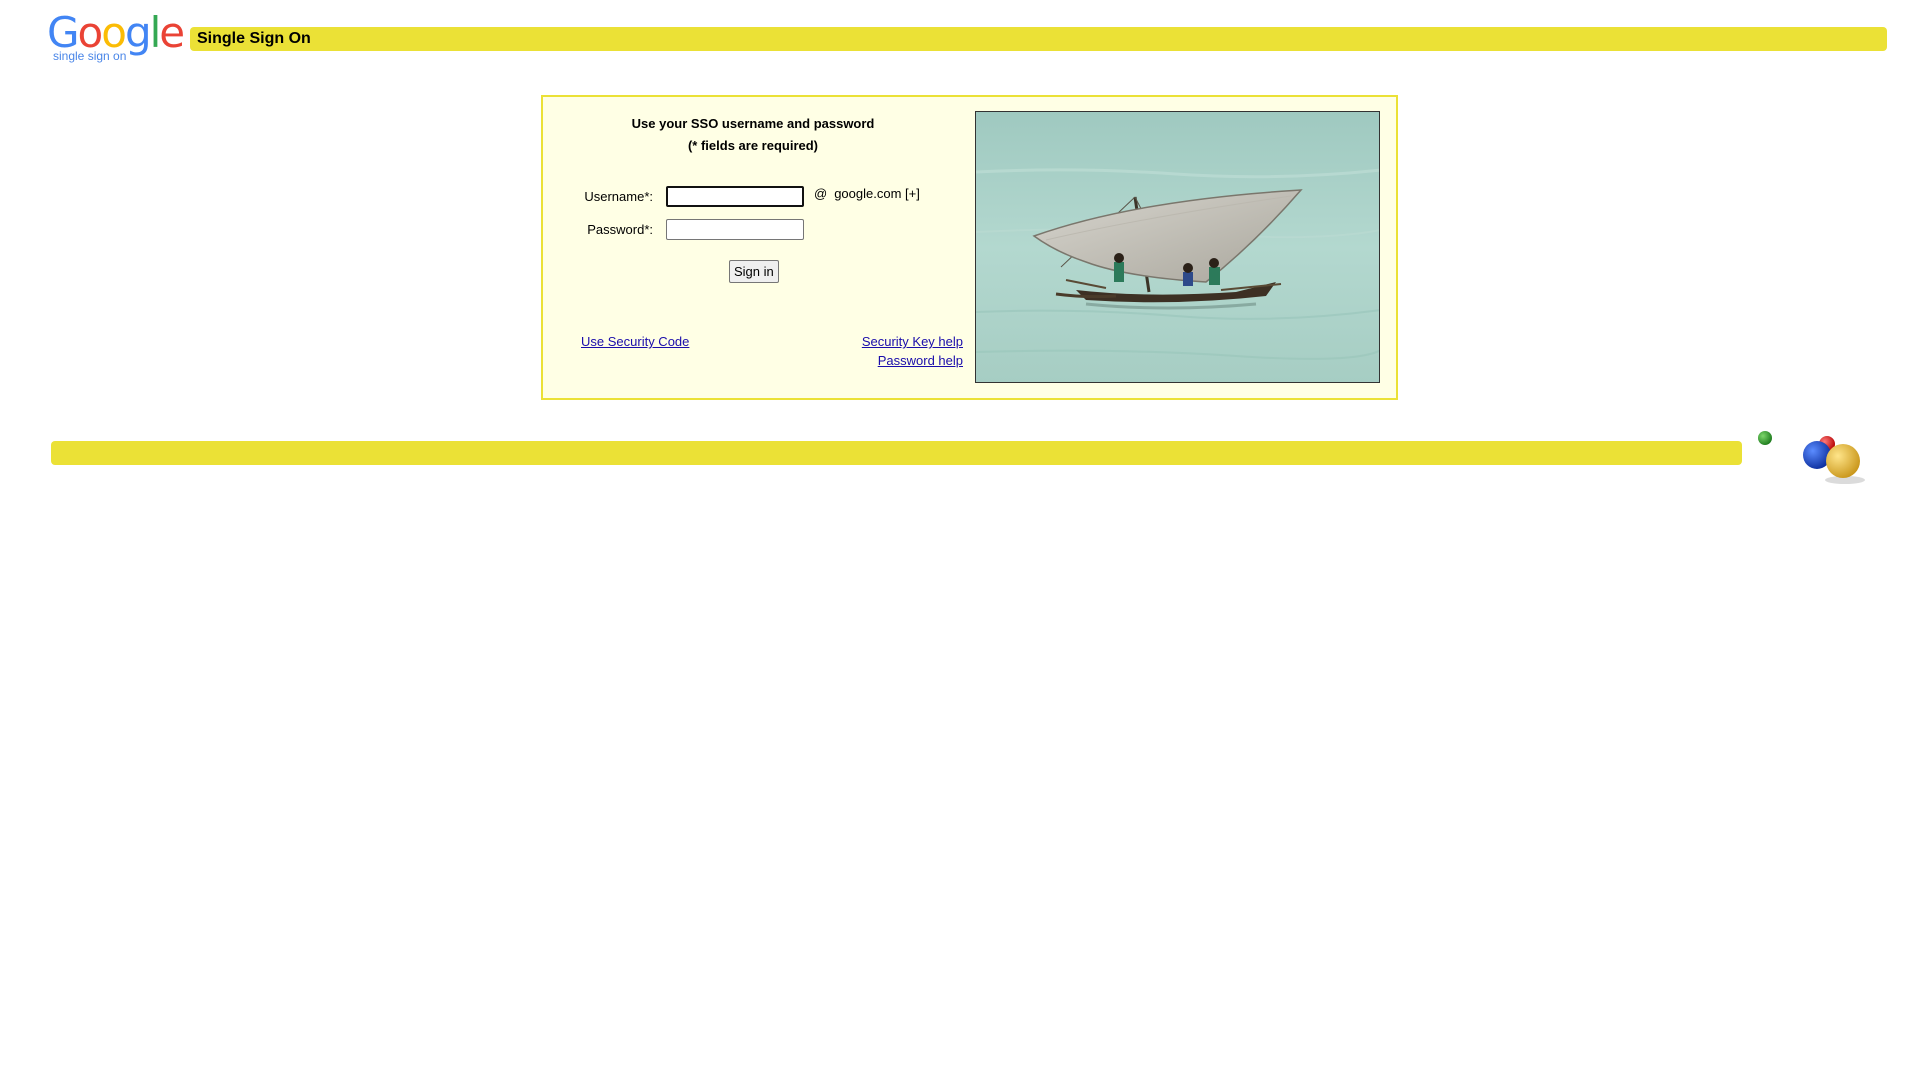 This screenshot has width=1920, height=1080. I want to click on sailboat-image, so click(1177, 247).